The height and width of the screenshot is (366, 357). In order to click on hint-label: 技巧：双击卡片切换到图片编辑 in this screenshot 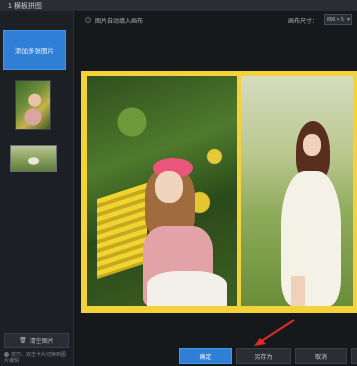, I will do `click(35, 358)`.